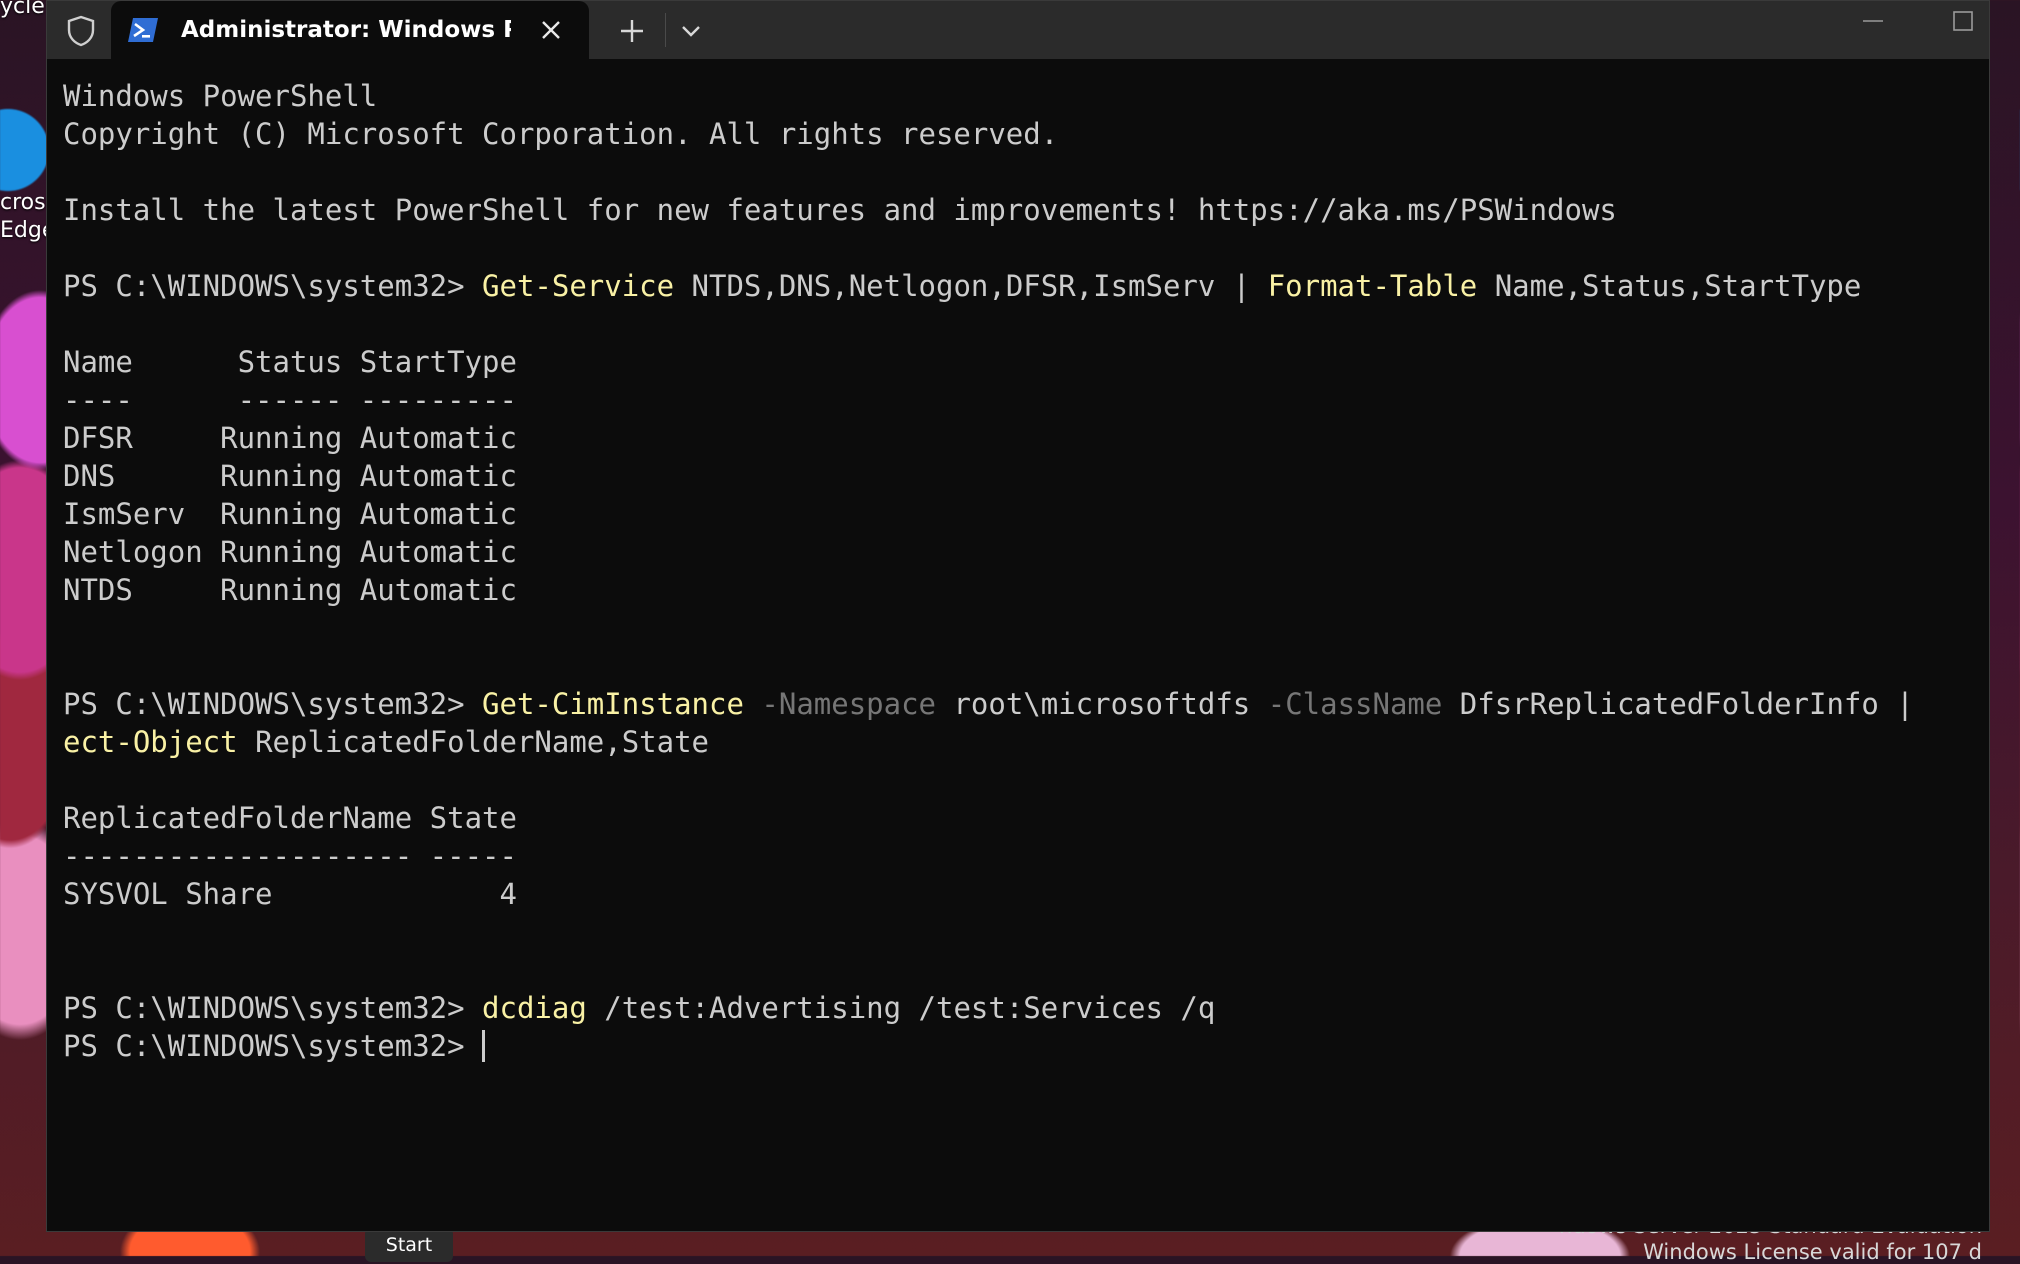  What do you see at coordinates (613, 704) in the screenshot?
I see `cmdlet: Get-CimInstance` at bounding box center [613, 704].